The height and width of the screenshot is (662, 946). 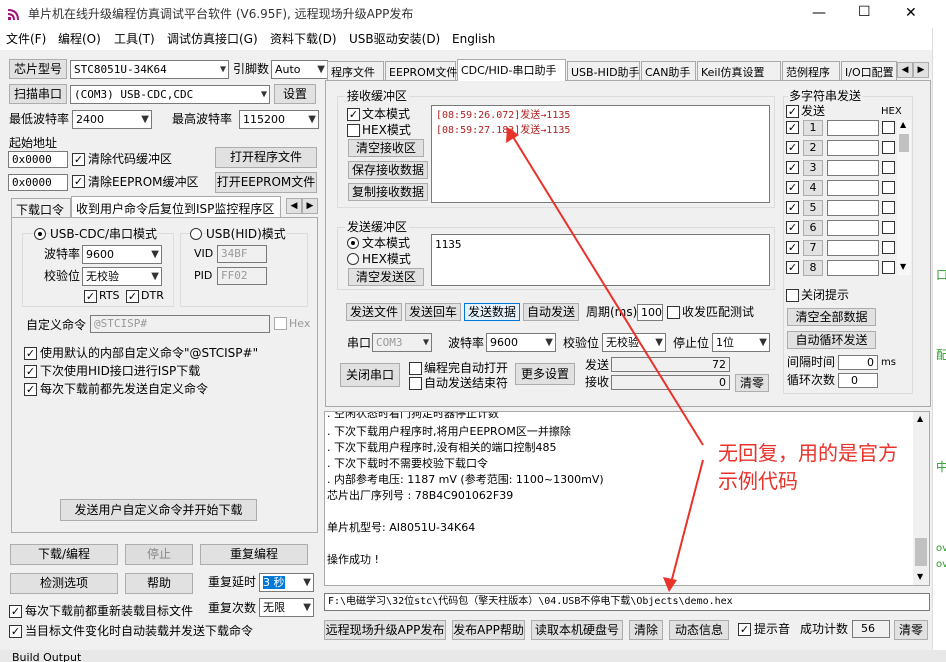 What do you see at coordinates (176, 207) in the screenshot?
I see `tab-reset-isp: 收到用户命令后复位到ISP监控程序区` at bounding box center [176, 207].